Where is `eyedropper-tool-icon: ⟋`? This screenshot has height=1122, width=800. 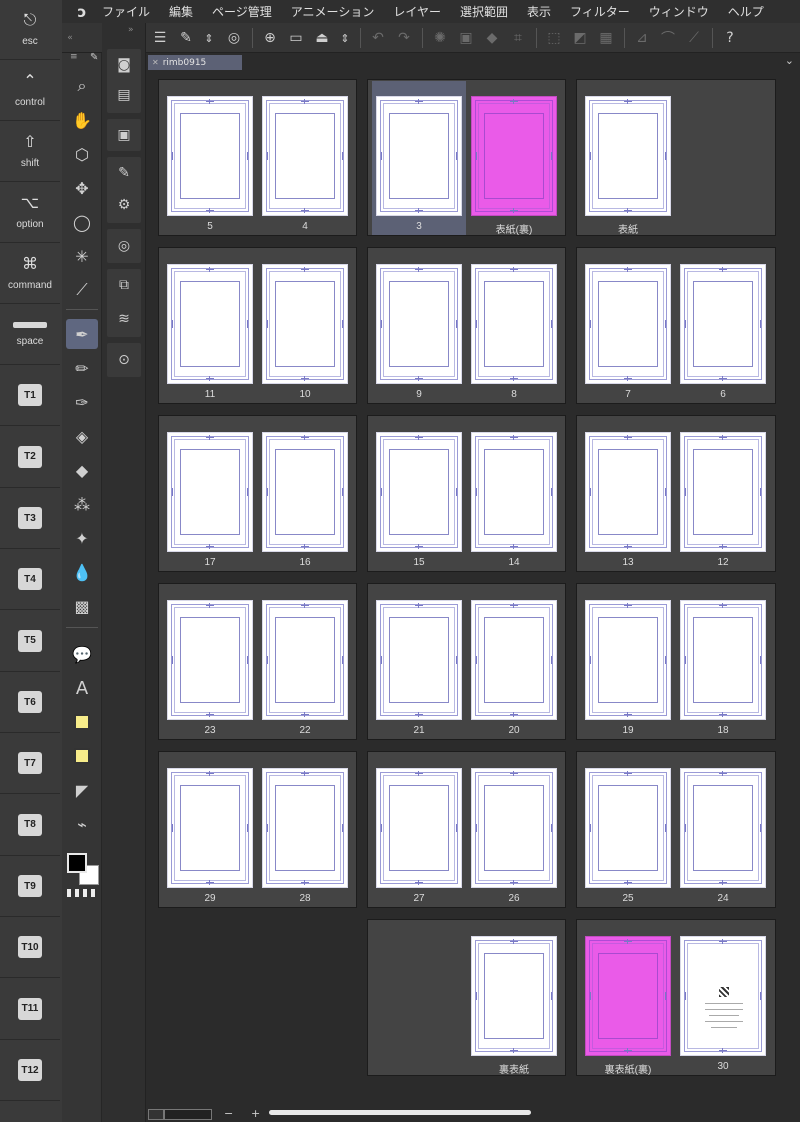
eyedropper-tool-icon: ⟋ is located at coordinates (82, 290).